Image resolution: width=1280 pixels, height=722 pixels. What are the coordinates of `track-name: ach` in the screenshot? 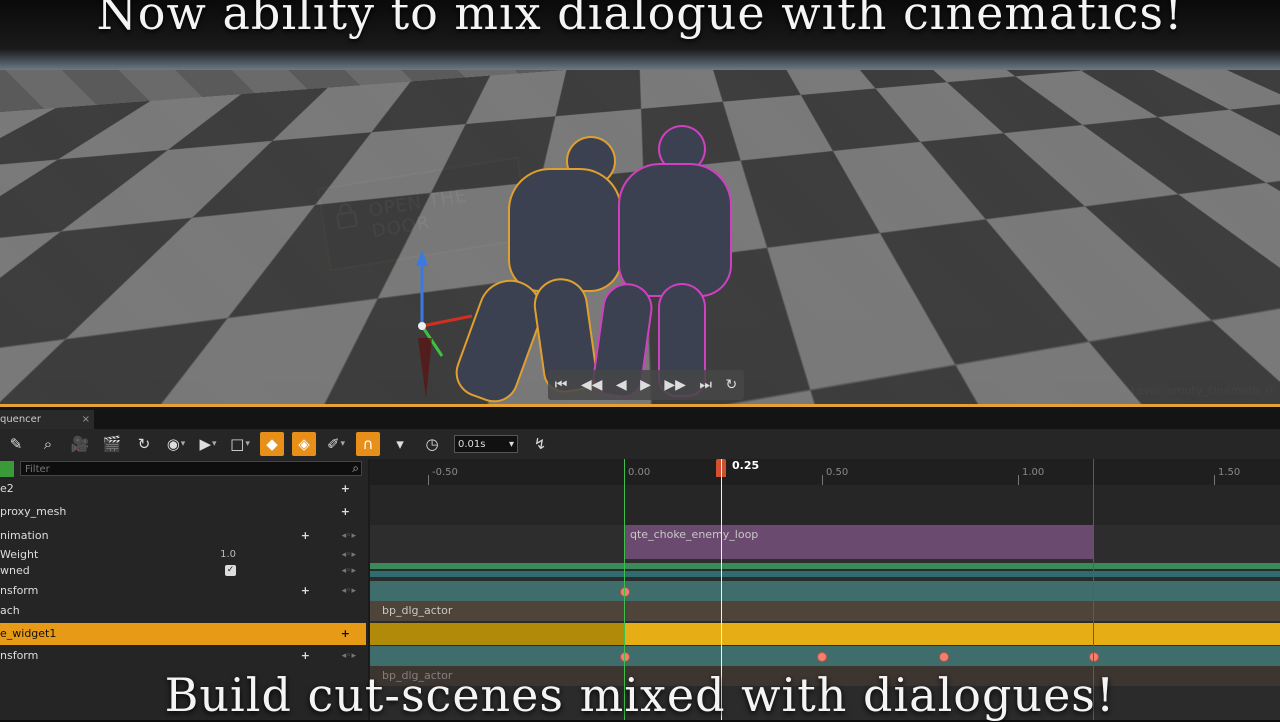 It's located at (10, 610).